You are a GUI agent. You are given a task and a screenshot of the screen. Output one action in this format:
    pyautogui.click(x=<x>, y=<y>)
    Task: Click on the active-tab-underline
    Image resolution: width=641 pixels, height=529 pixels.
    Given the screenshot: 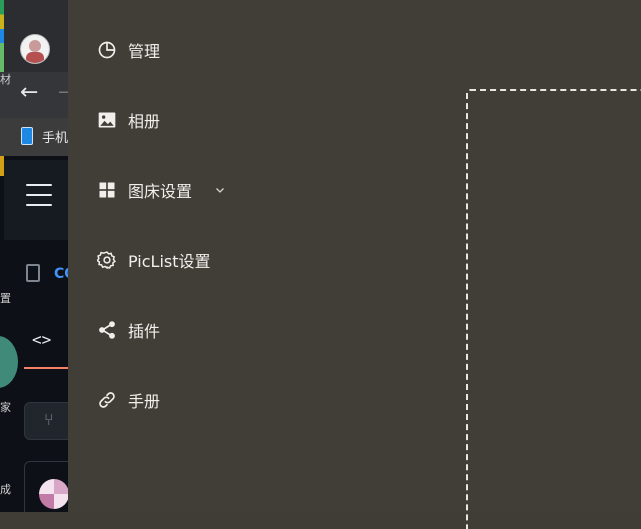 What is the action you would take?
    pyautogui.click(x=46, y=368)
    